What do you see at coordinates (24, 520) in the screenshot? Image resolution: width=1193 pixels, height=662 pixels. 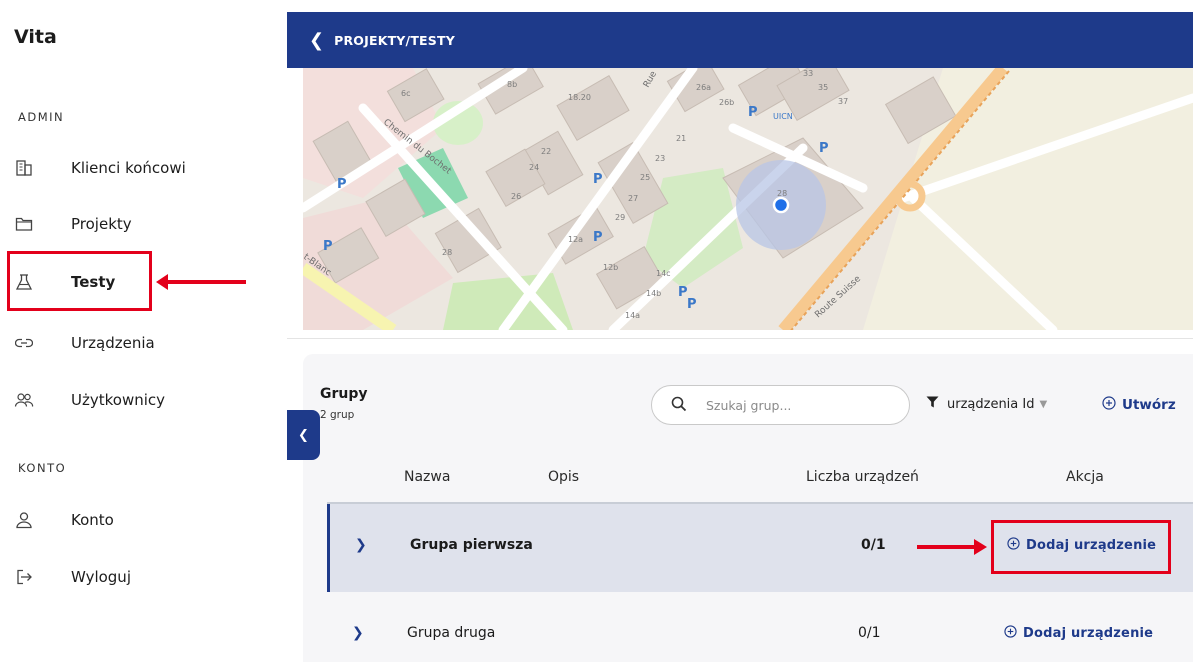 I see `user-icon` at bounding box center [24, 520].